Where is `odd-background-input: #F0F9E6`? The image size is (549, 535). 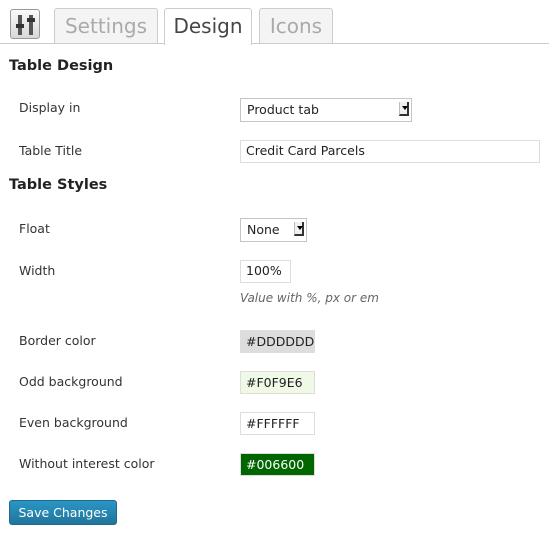
odd-background-input: #F0F9E6 is located at coordinates (277, 382).